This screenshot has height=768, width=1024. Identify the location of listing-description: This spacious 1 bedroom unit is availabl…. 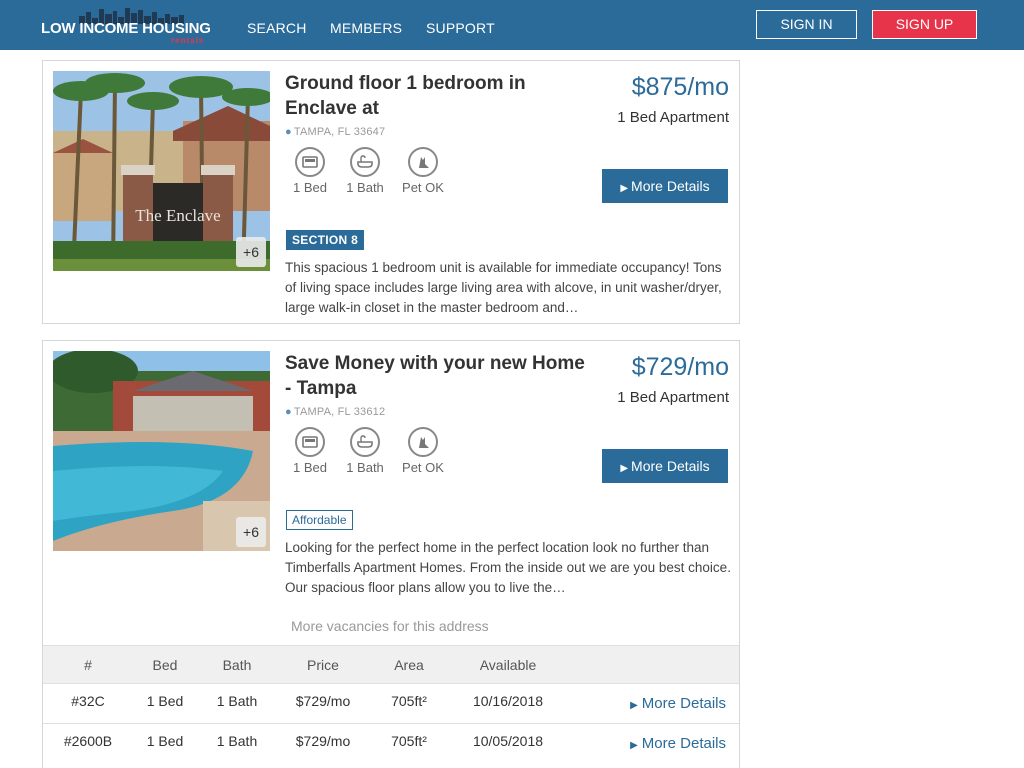
(503, 287).